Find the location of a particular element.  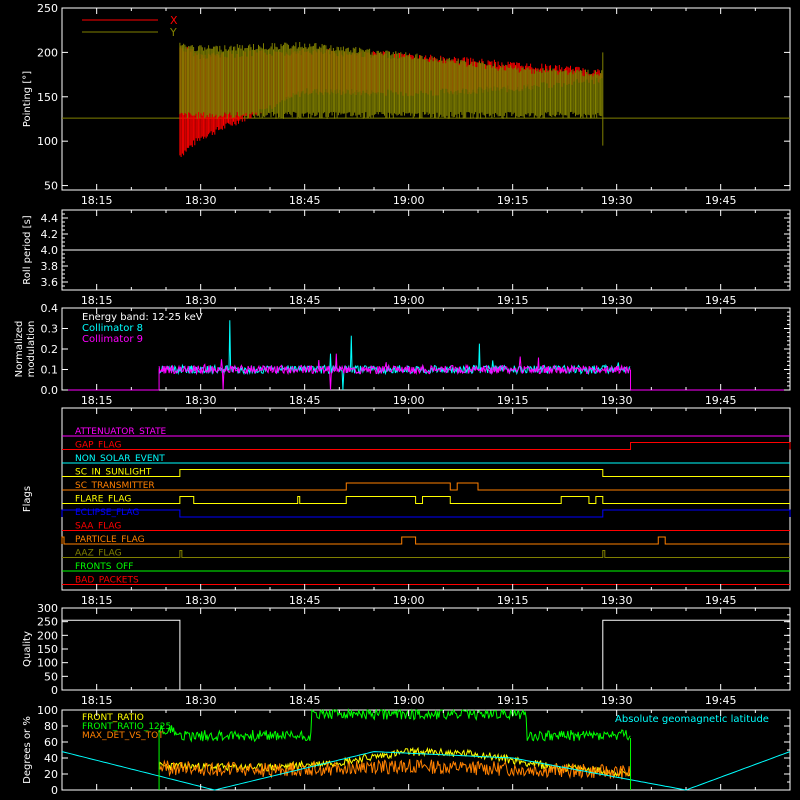

flag-row-gap-flag: GAP_FLAG is located at coordinates (426, 446).